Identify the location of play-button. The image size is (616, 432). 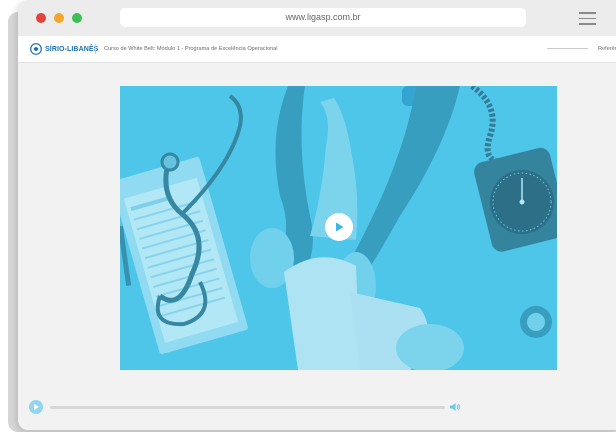
(339, 227).